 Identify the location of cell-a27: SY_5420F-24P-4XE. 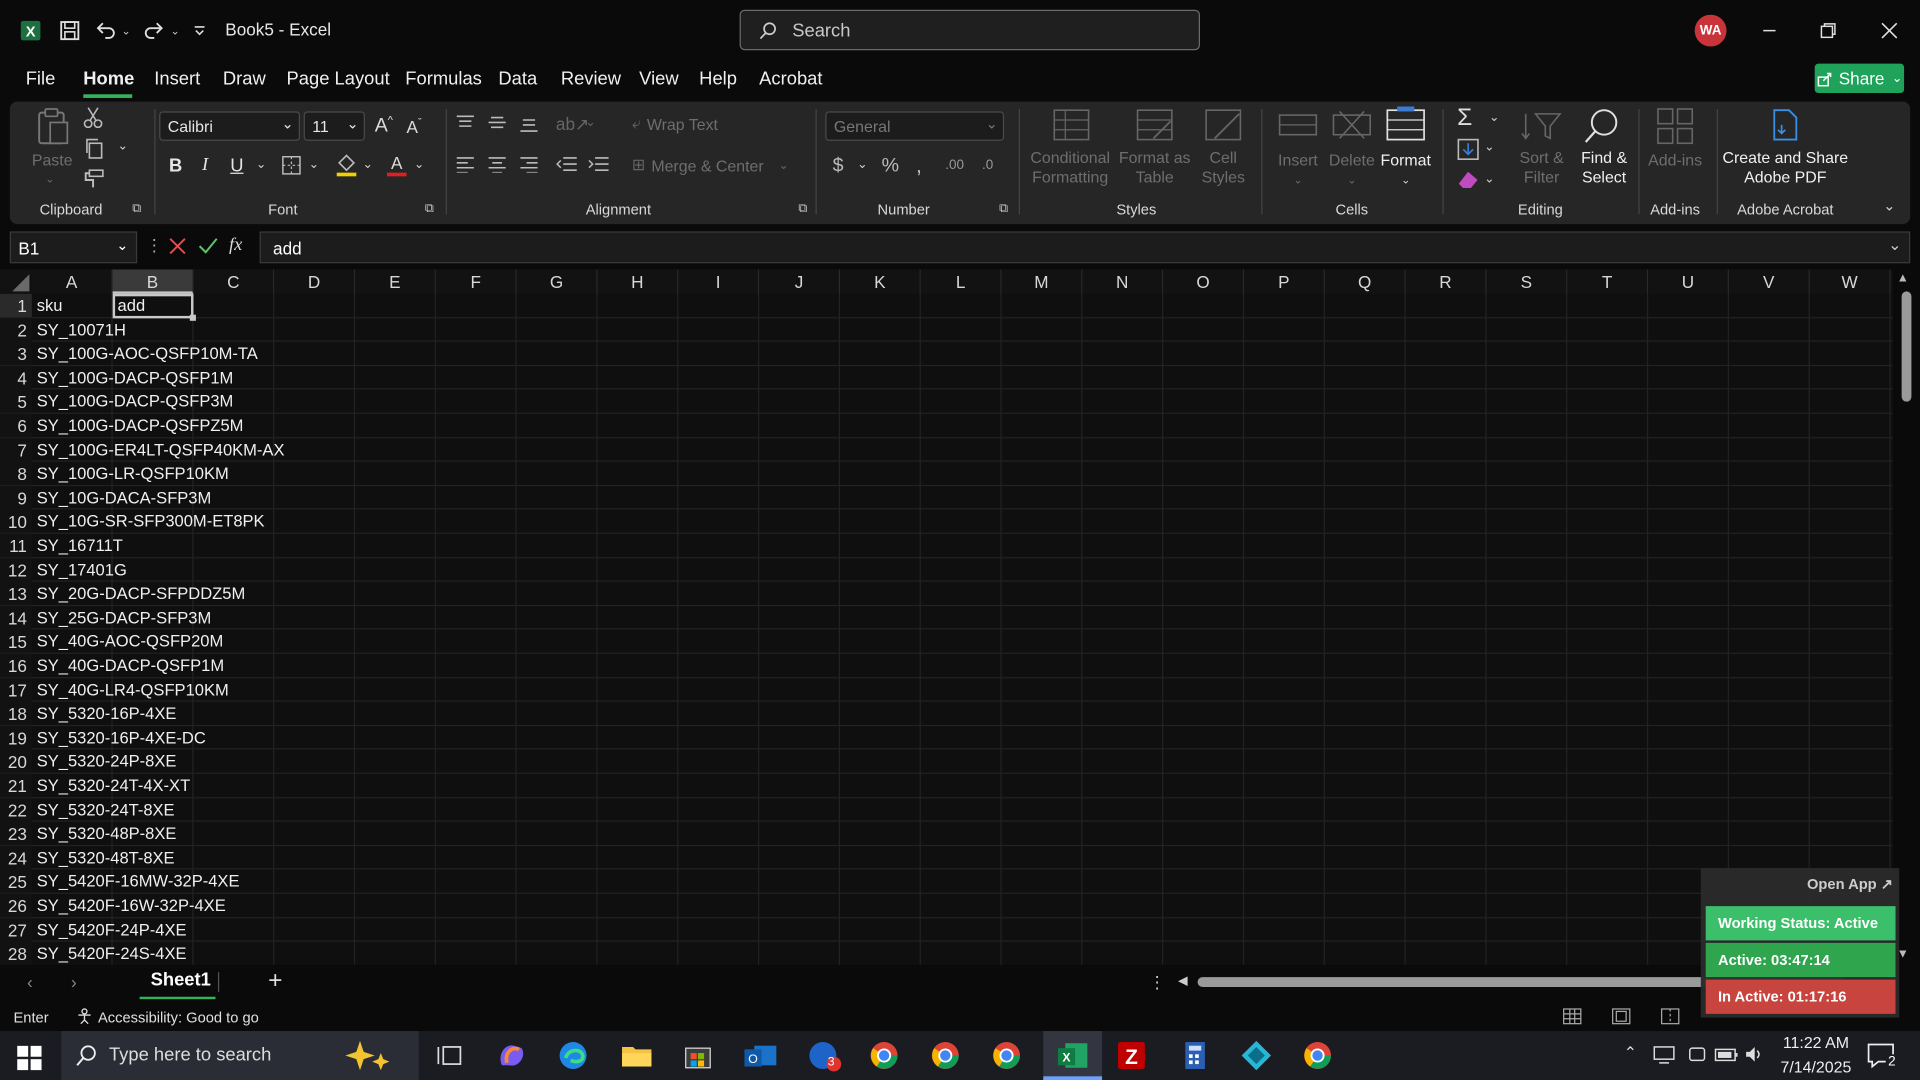
(112, 929).